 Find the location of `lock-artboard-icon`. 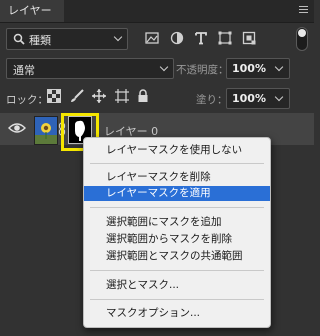

lock-artboard-icon is located at coordinates (122, 96).